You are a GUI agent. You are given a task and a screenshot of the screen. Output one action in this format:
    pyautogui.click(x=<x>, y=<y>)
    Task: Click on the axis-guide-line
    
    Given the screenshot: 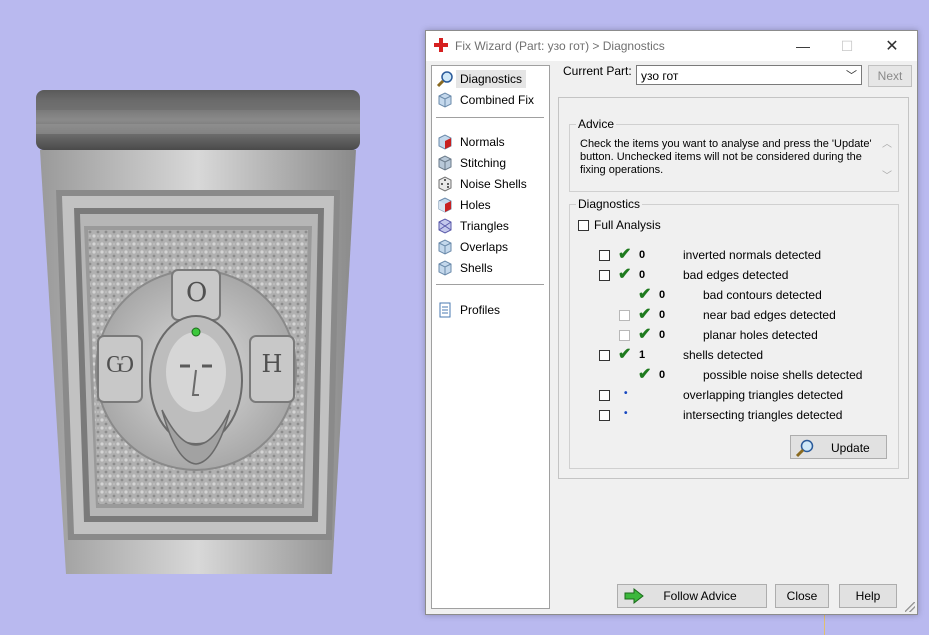 What is the action you would take?
    pyautogui.click(x=824, y=623)
    